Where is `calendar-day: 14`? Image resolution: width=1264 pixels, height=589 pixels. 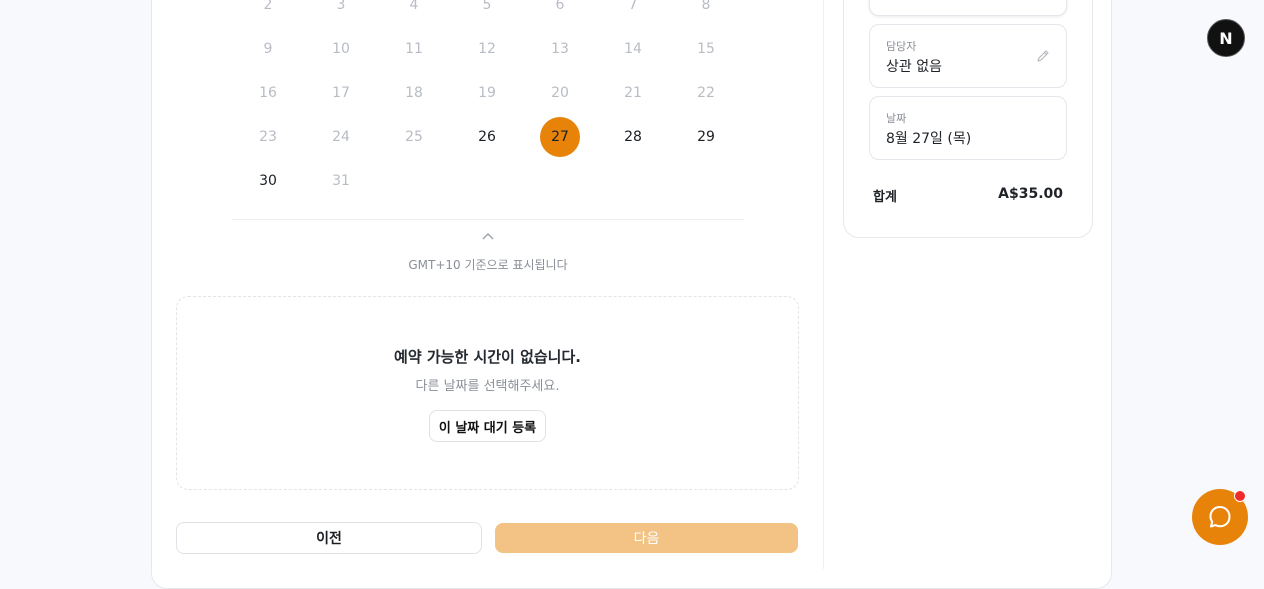 calendar-day: 14 is located at coordinates (633, 49).